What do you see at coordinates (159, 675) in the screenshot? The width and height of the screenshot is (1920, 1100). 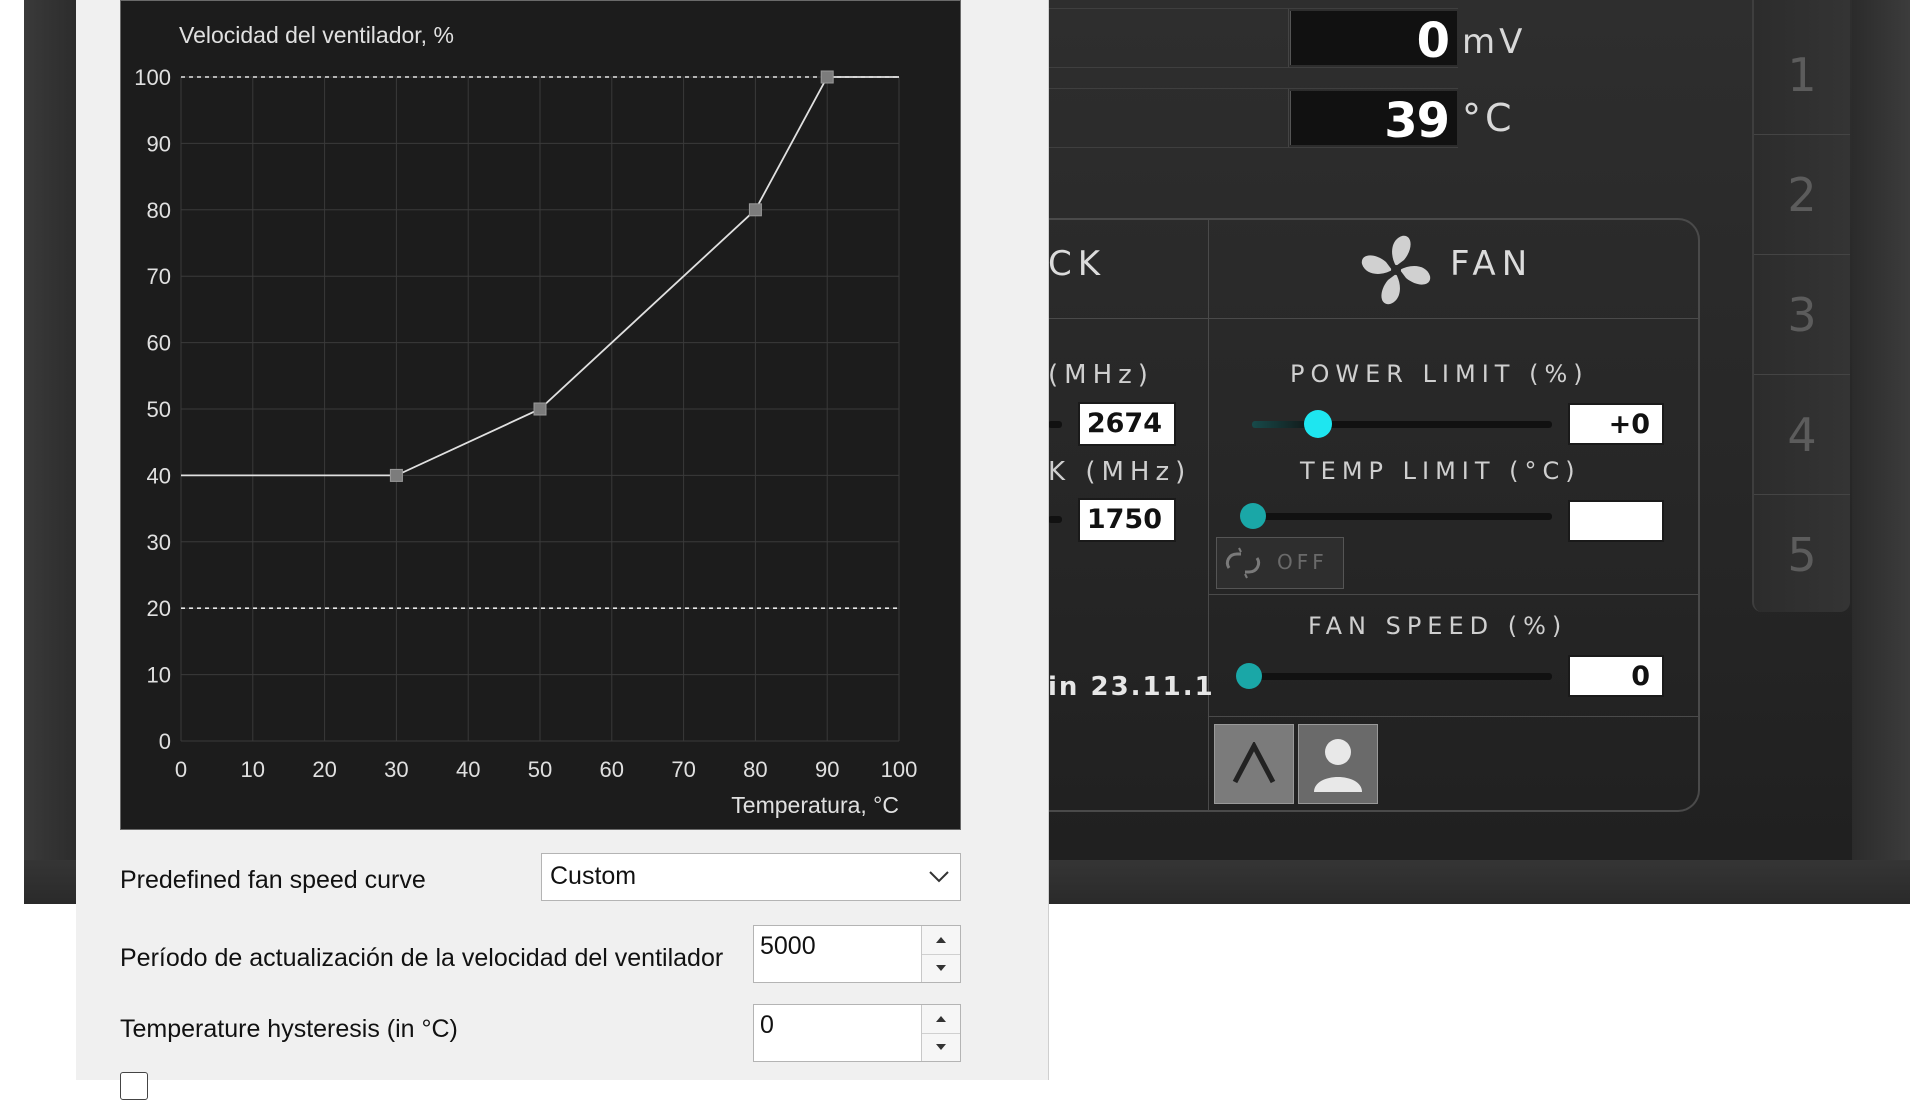 I see `y-tick-label-1: 10` at bounding box center [159, 675].